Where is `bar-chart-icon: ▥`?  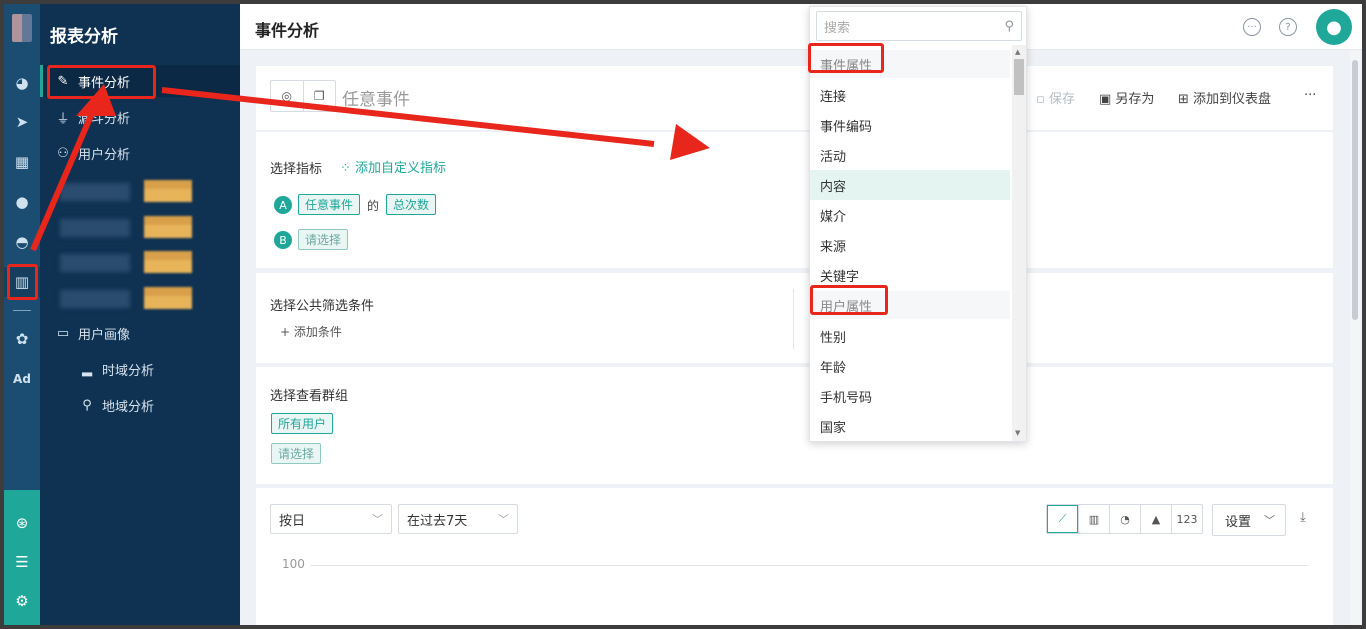
bar-chart-icon: ▥ is located at coordinates (1093, 519).